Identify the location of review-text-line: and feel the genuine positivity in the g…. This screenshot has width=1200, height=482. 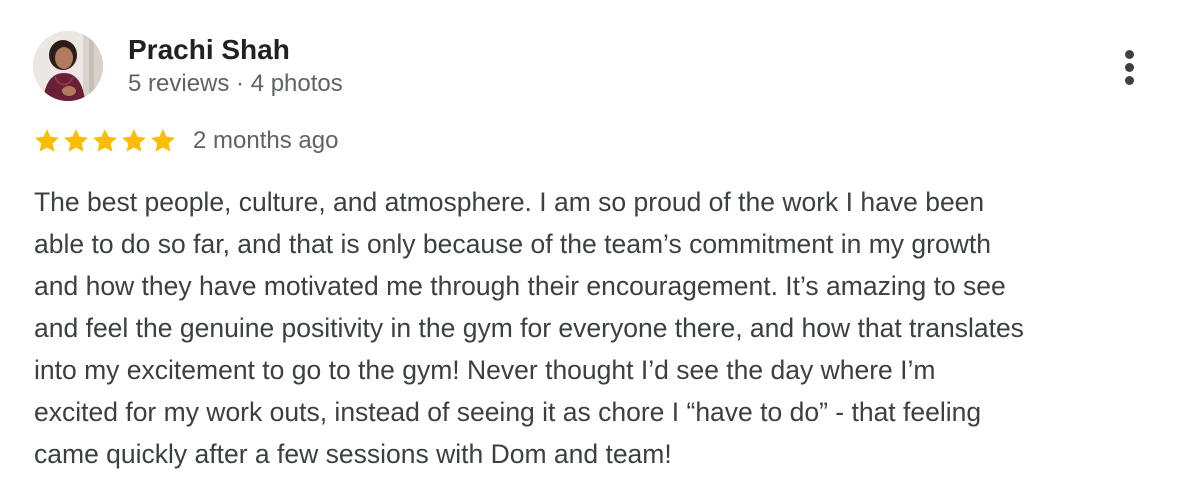
(529, 328).